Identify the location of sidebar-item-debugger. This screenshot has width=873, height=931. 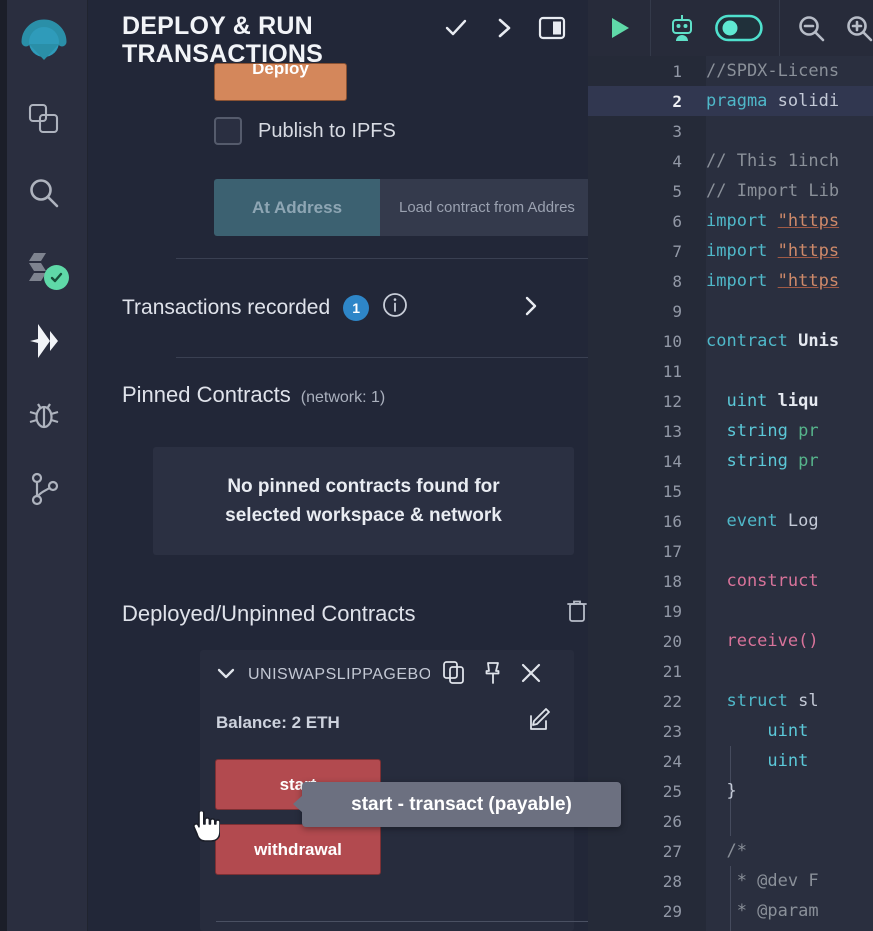
(44, 415).